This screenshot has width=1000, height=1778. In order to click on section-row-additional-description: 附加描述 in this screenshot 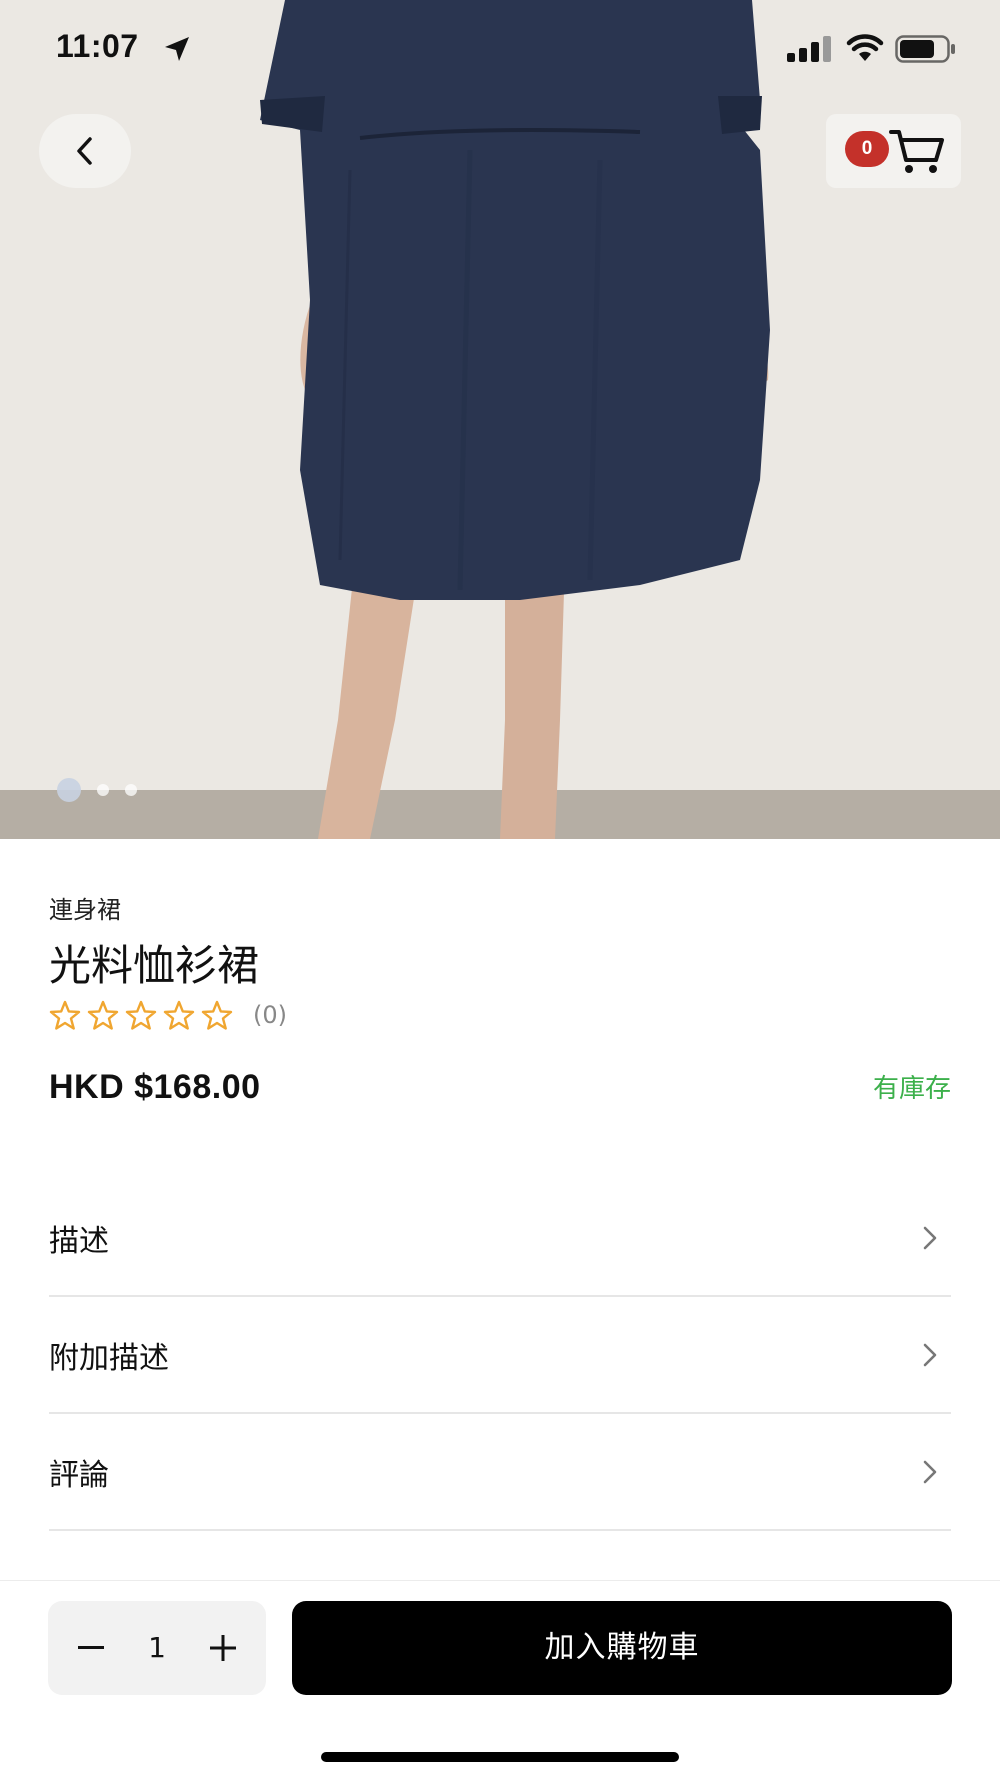, I will do `click(500, 1355)`.